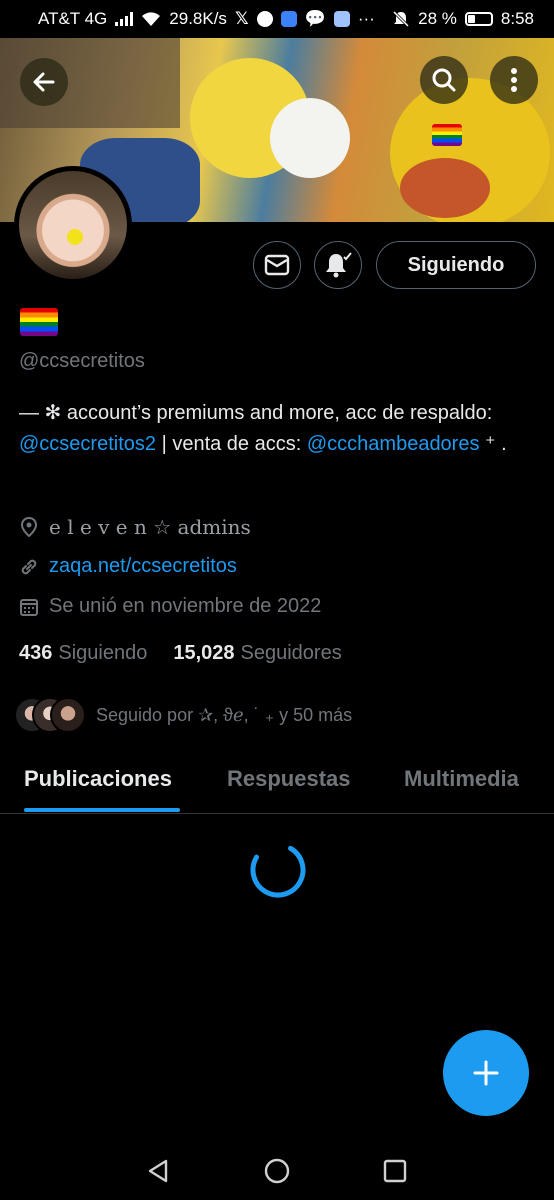 This screenshot has width=554, height=1200. Describe the element at coordinates (29, 607) in the screenshot. I see `calendar-icon` at that location.